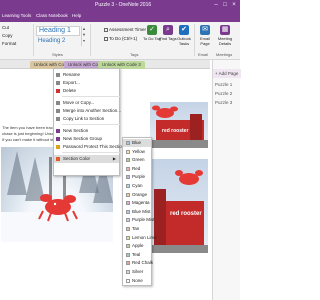 This screenshot has height=300, width=320. Describe the element at coordinates (225, 30) in the screenshot. I see `meeting-icon: ▦` at that location.